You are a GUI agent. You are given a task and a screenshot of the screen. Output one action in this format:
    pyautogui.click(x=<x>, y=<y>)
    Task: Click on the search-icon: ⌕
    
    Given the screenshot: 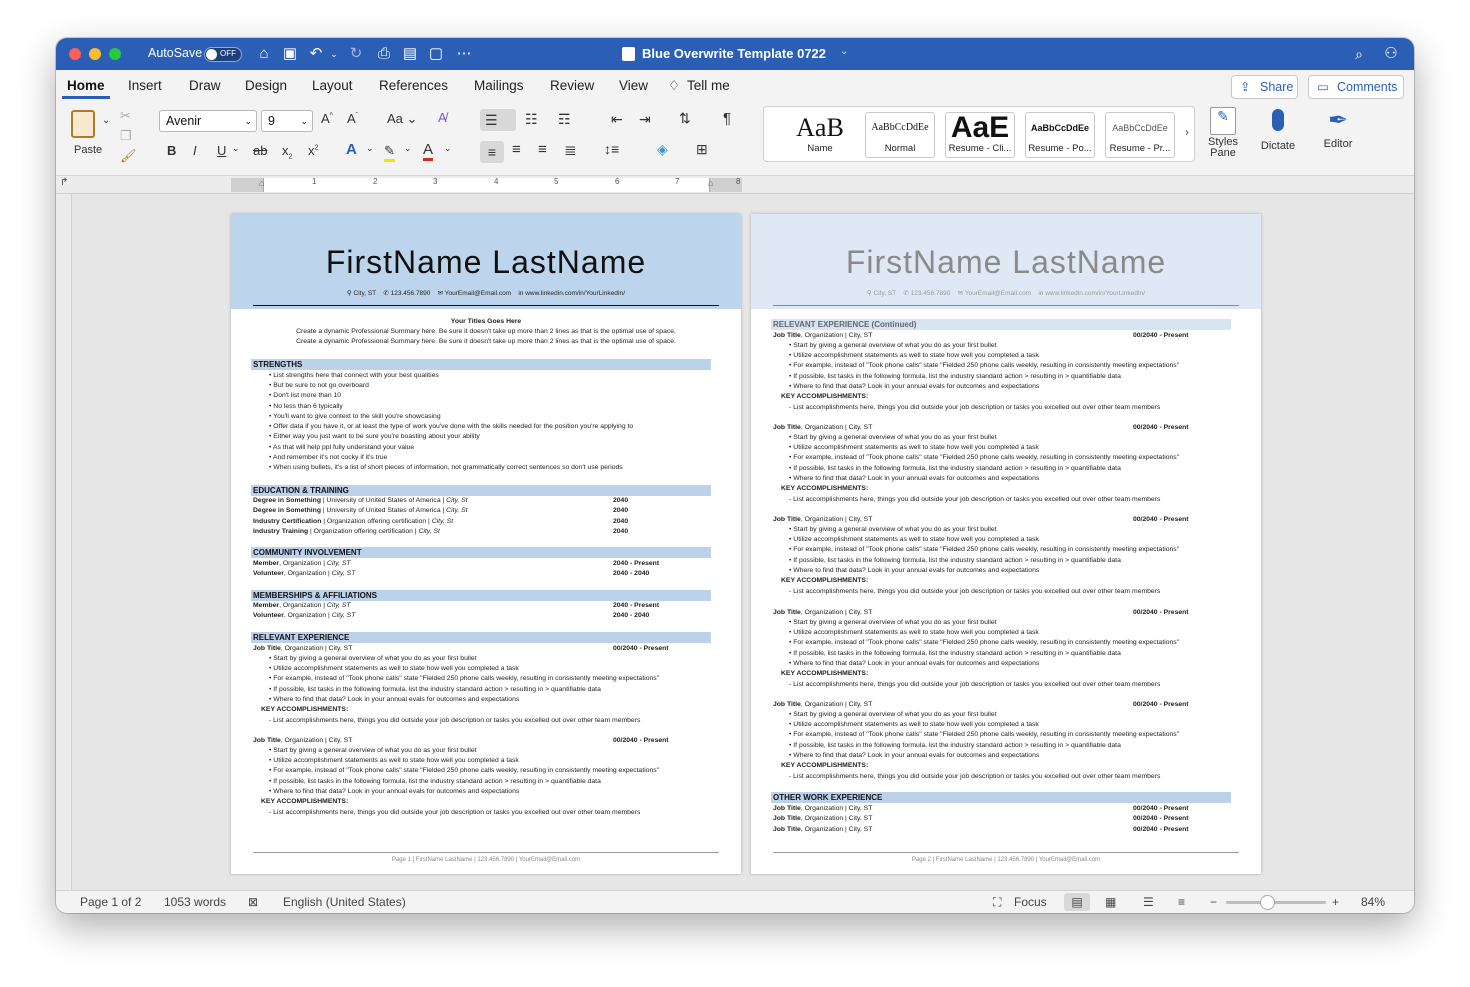 What is the action you would take?
    pyautogui.click(x=1359, y=54)
    